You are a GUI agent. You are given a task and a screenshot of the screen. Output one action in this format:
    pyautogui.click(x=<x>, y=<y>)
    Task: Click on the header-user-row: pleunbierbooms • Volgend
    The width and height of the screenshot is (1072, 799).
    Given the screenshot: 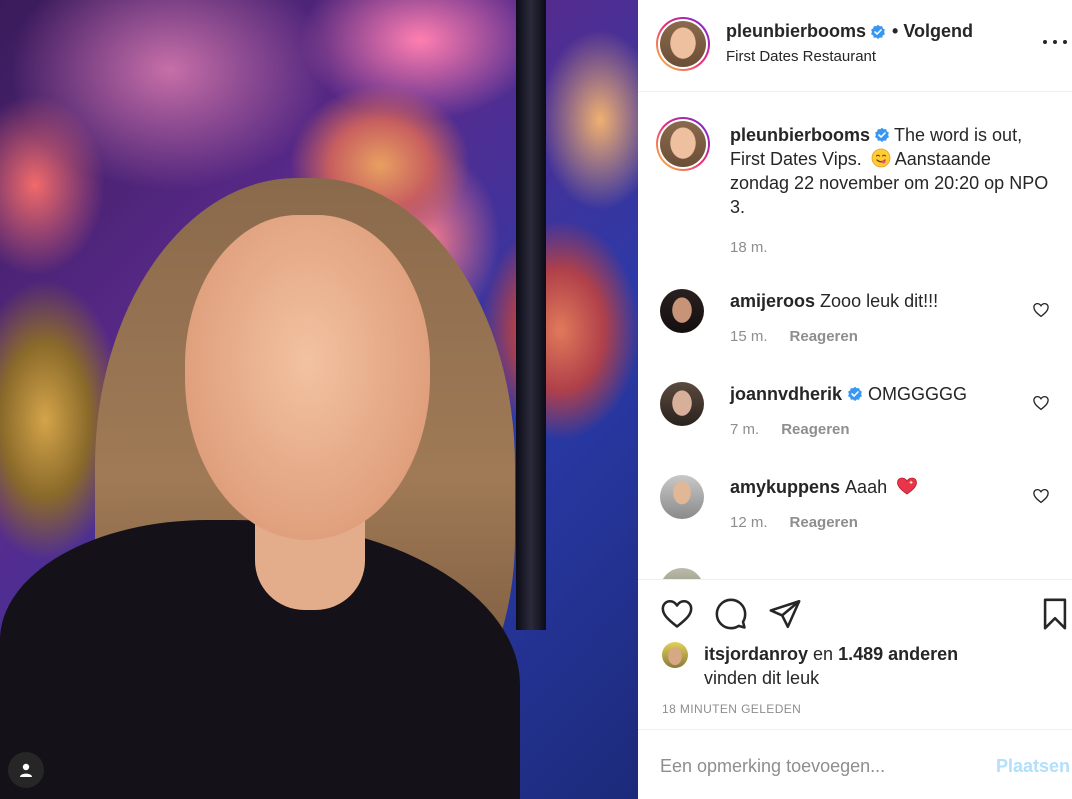 What is the action you would take?
    pyautogui.click(x=849, y=31)
    